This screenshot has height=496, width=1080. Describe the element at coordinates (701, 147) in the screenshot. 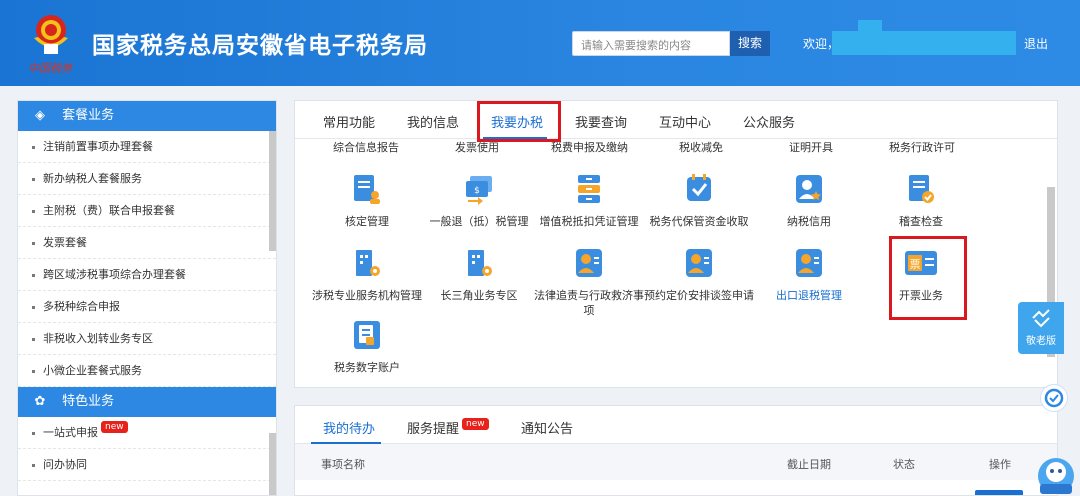

I see `category-label: 税收减免` at that location.